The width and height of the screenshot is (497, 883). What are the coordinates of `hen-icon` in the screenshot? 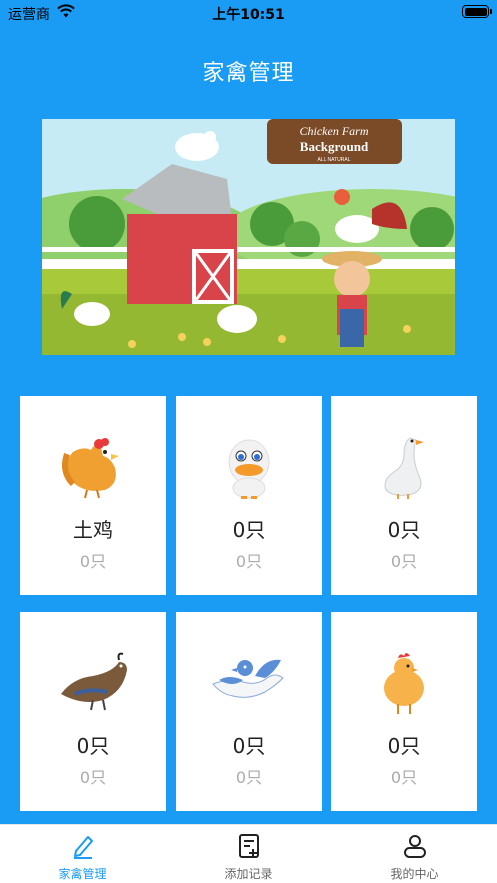 It's located at (90, 468).